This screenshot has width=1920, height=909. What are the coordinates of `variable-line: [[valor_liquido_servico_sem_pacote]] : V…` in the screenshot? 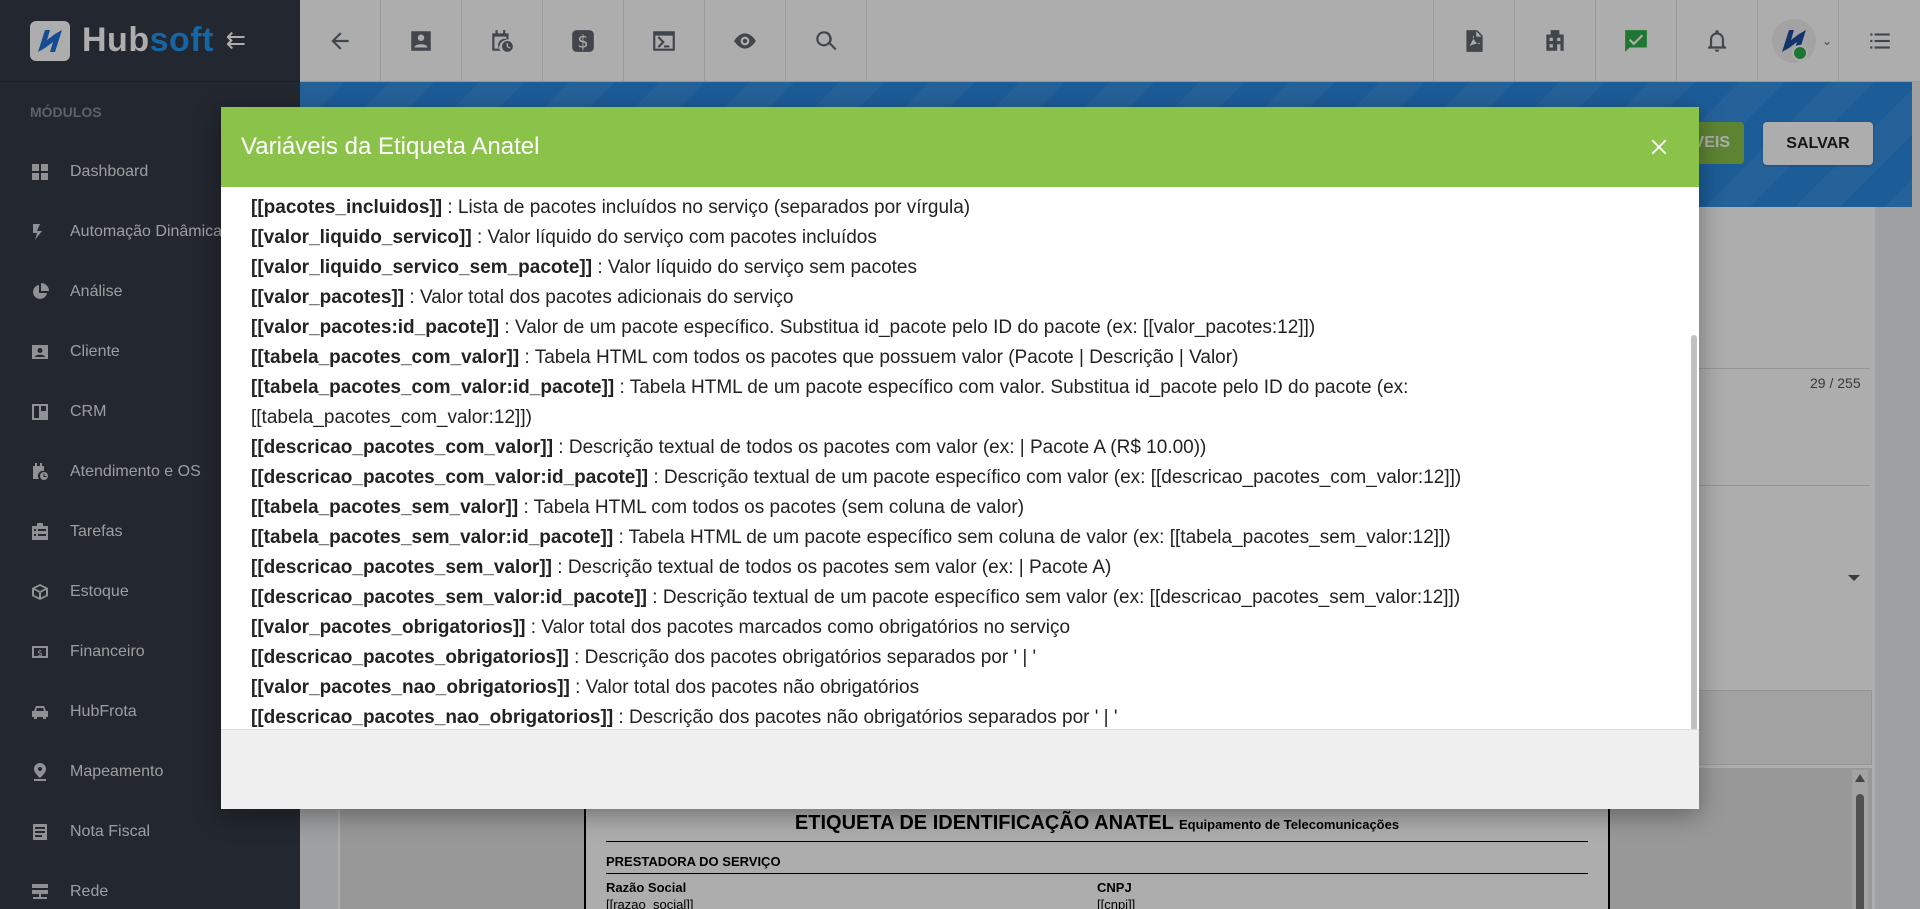 It's located at (960, 268).